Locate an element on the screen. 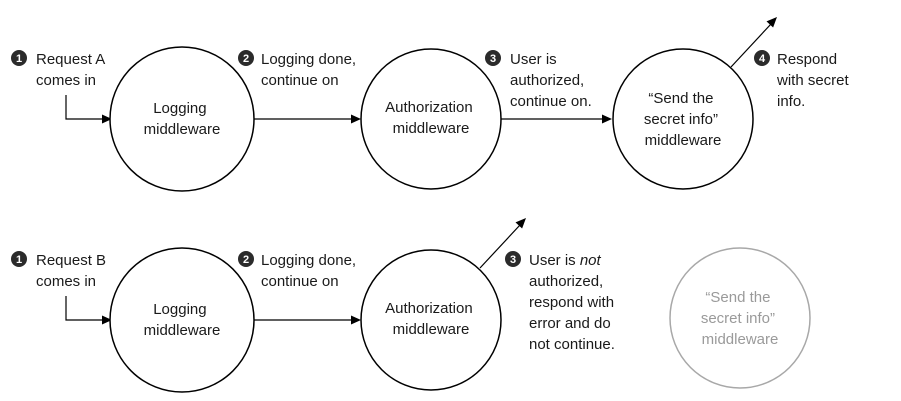 The width and height of the screenshot is (901, 401). flow-a-step1-badge: 1 is located at coordinates (19, 58).